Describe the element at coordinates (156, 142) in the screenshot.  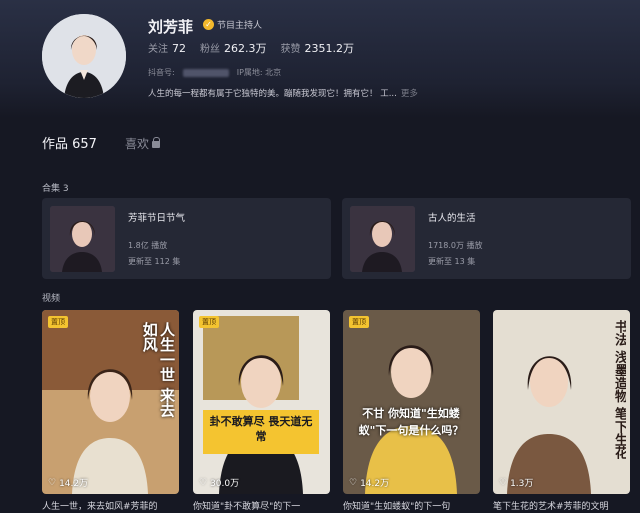
I see `lock-icon` at that location.